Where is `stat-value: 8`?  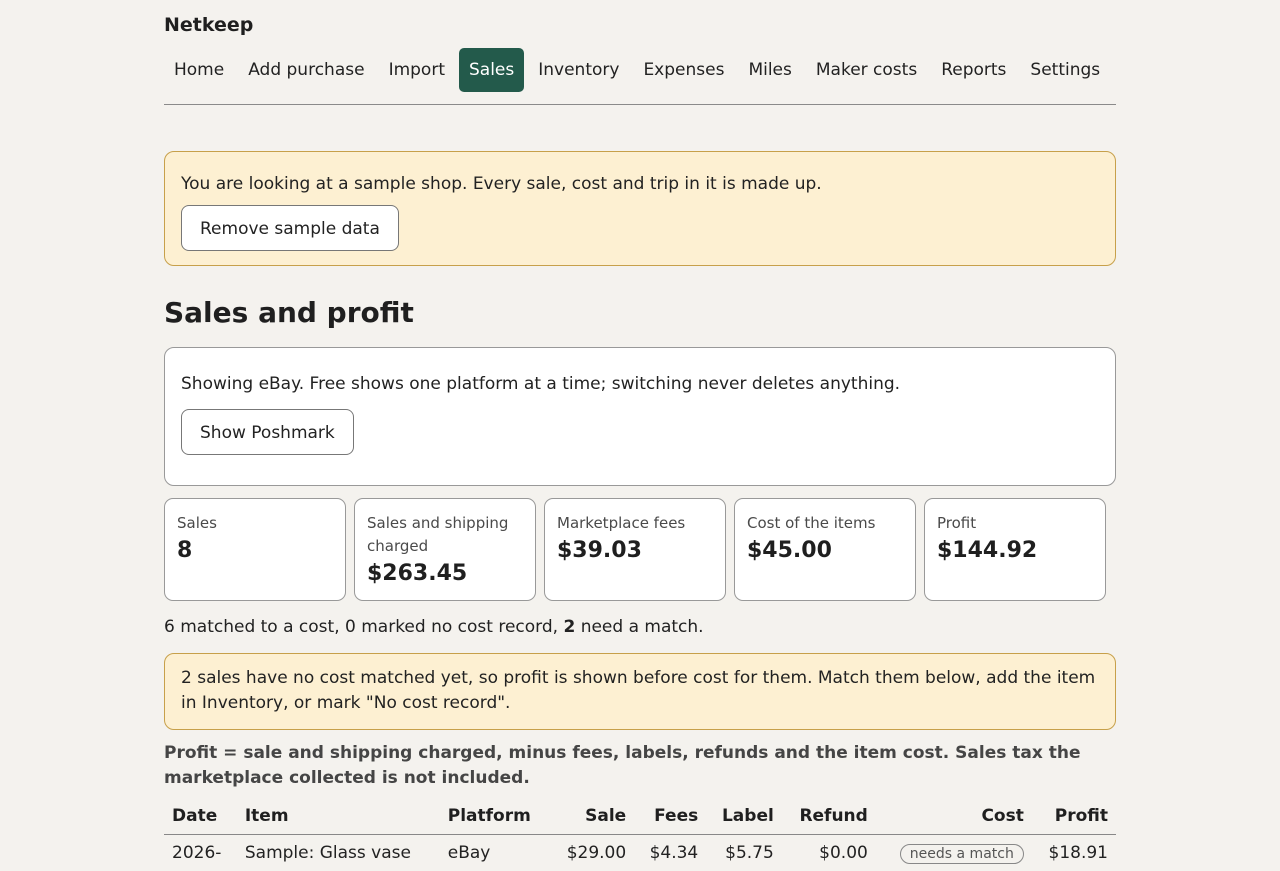 stat-value: 8 is located at coordinates (255, 551).